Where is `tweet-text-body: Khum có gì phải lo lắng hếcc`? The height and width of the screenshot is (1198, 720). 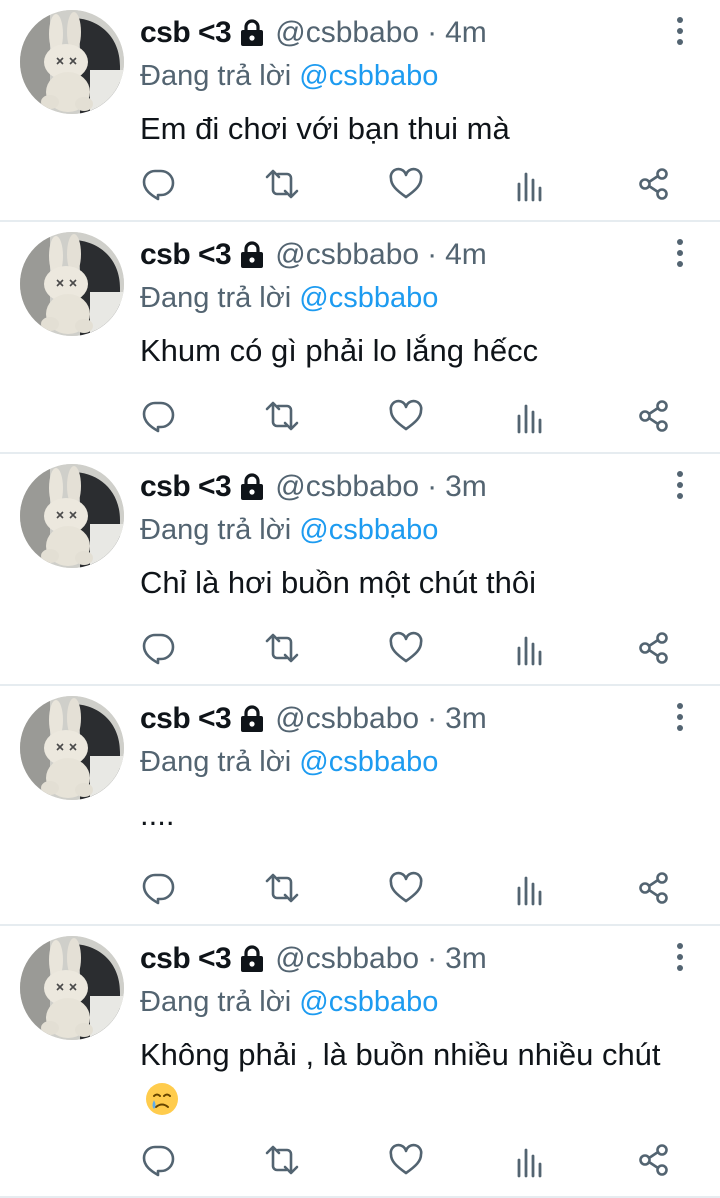
tweet-text-body: Khum có gì phải lo lắng hếcc is located at coordinates (339, 350).